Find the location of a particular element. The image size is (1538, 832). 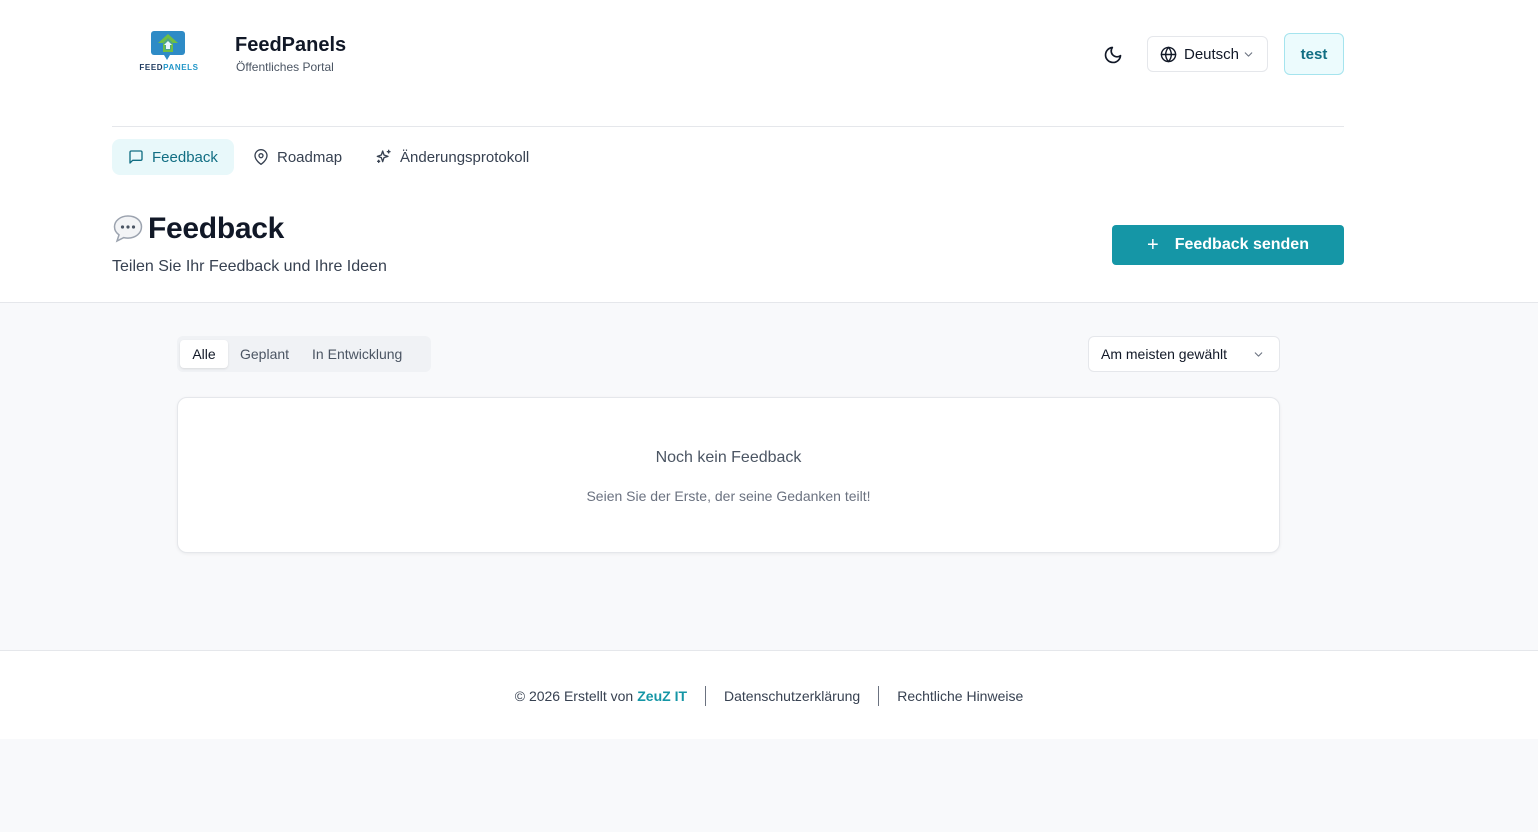

map-pin-icon is located at coordinates (261, 157).